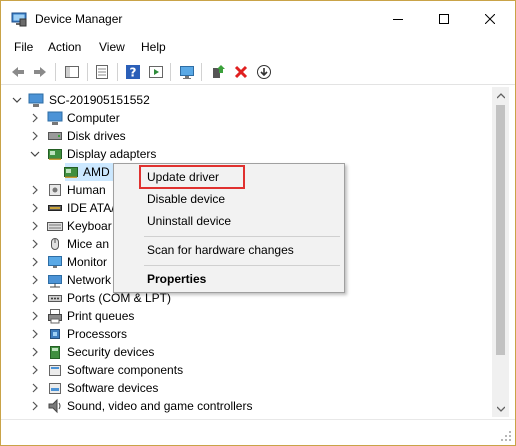  I want to click on uninstall-button, so click(241, 72).